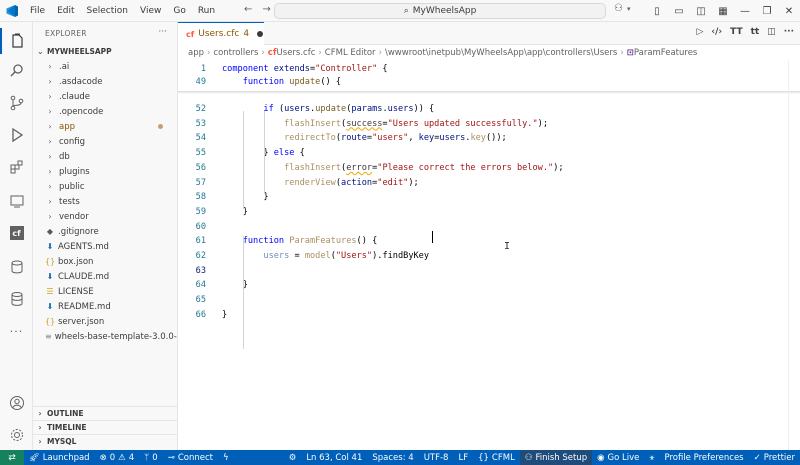 The height and width of the screenshot is (465, 800). I want to click on indentation: Spaces: 4, so click(392, 457).